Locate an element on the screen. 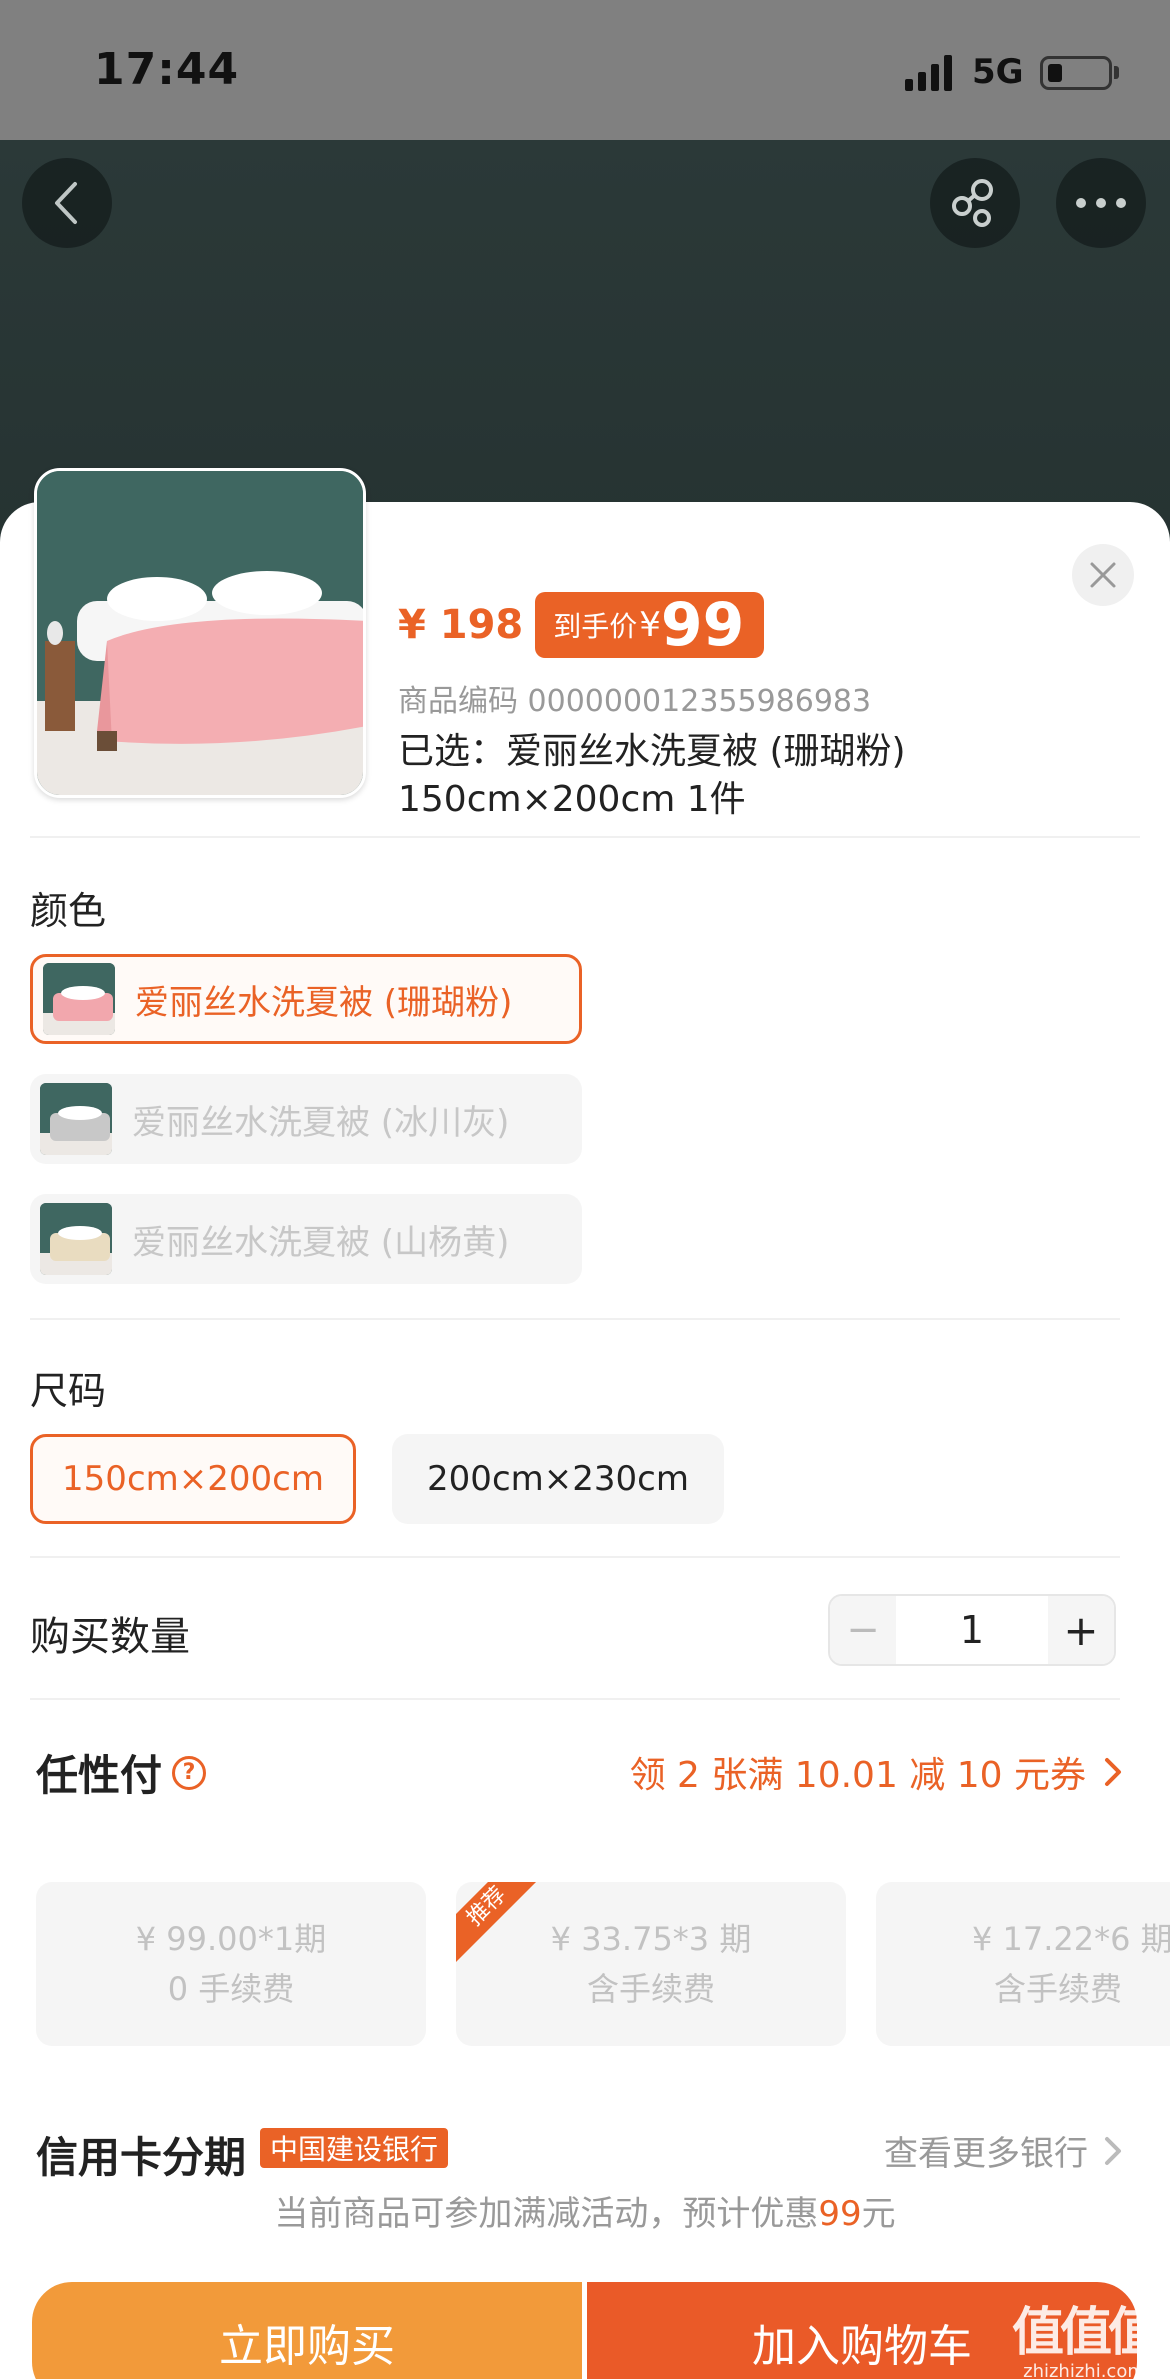  selected-size-qty: 150cm×200cm 1件 is located at coordinates (572, 799).